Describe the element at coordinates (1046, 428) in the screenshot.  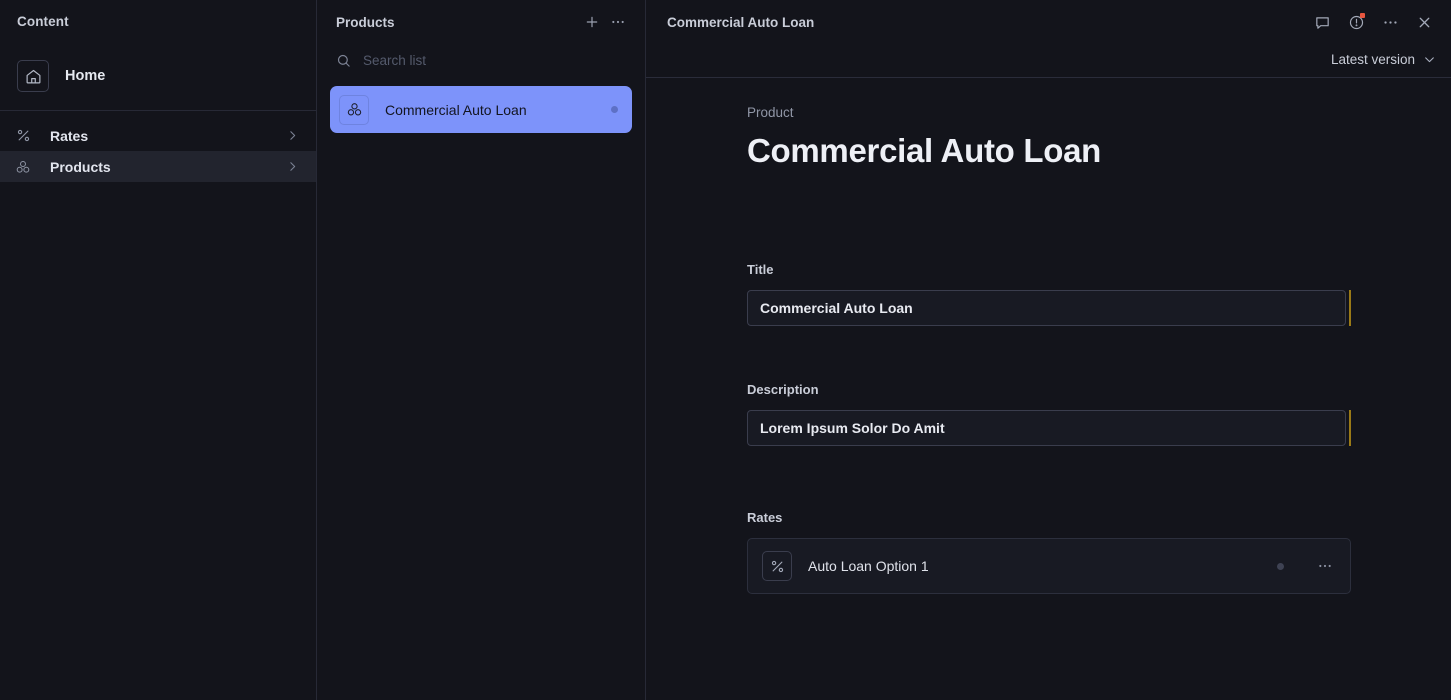
I see `description-input: Lorem Ipsum Solor Do Amit` at that location.